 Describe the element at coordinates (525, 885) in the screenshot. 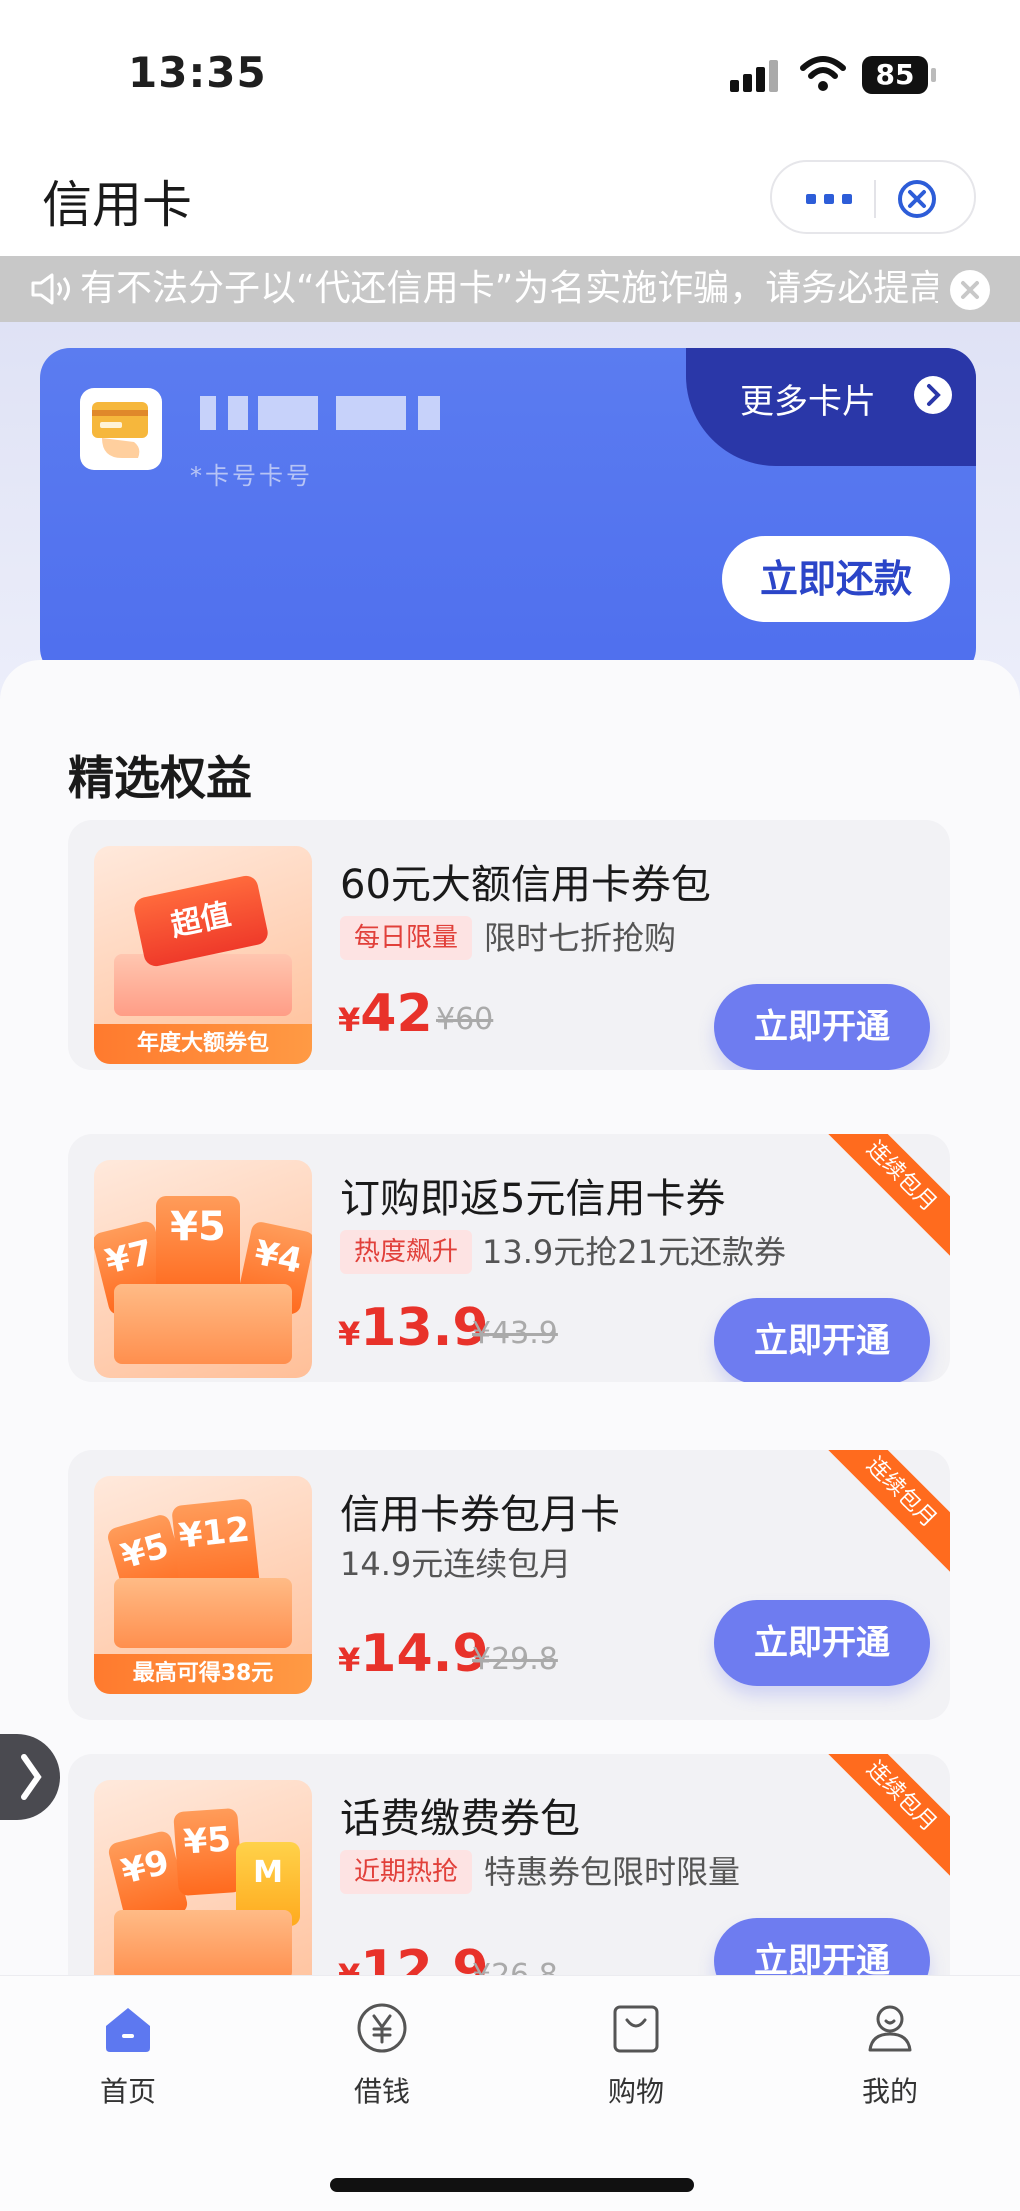

I see `benefit-title: 60元大额信用卡券包` at that location.